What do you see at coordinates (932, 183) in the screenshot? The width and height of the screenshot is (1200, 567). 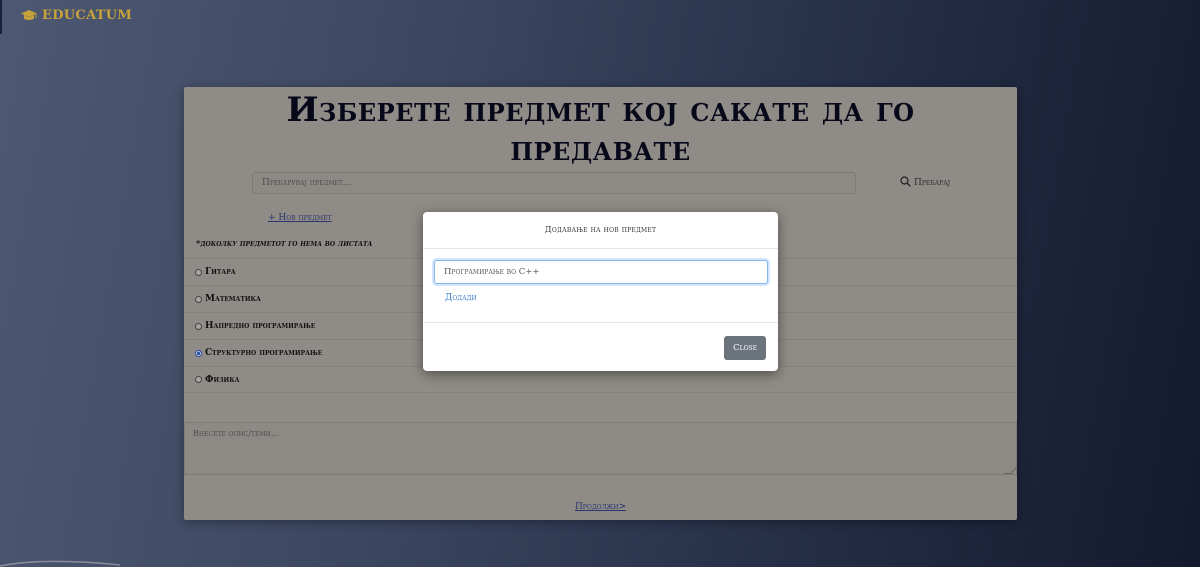 I see `search-button-label: Пребарај` at bounding box center [932, 183].